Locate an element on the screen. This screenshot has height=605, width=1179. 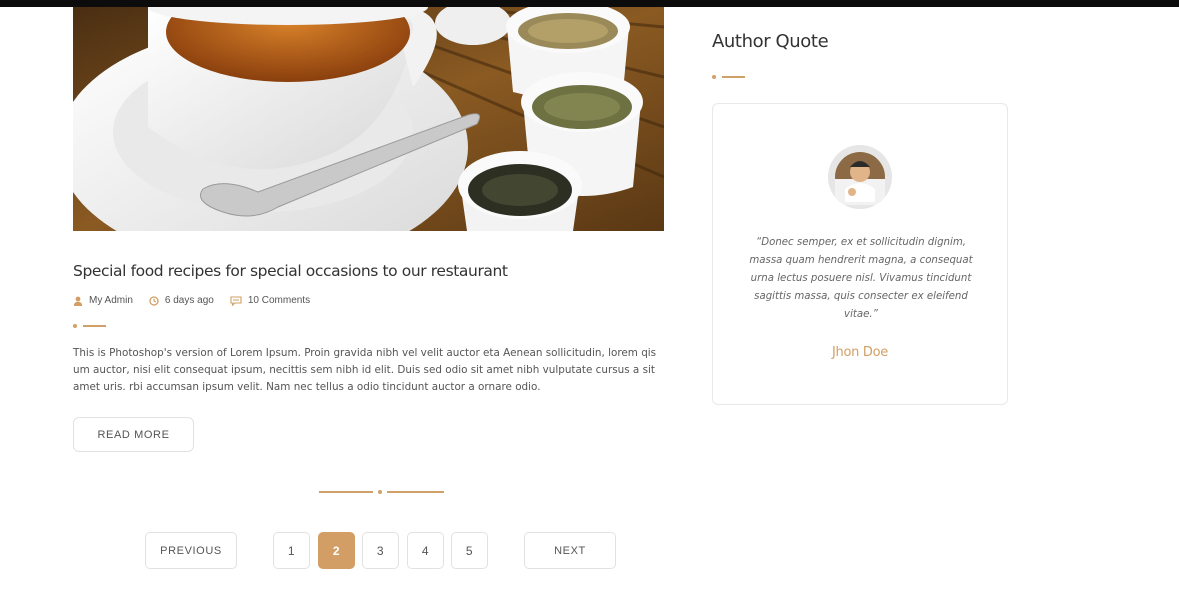
page-button-2-current: 2 is located at coordinates (336, 550).